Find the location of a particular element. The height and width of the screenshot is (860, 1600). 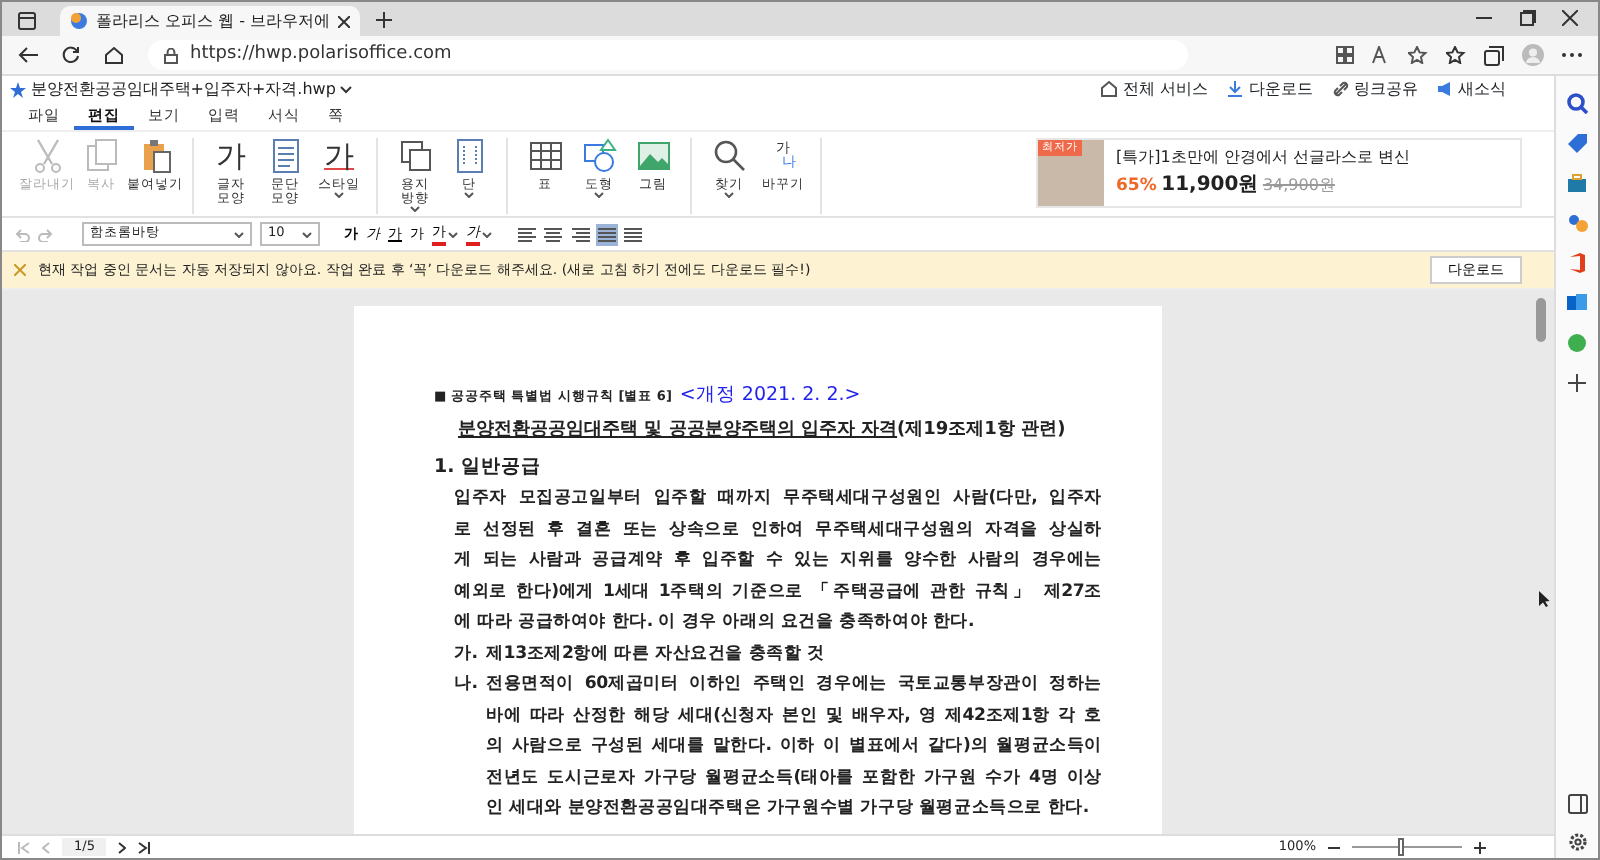

list-marker: 가. is located at coordinates (467, 654).